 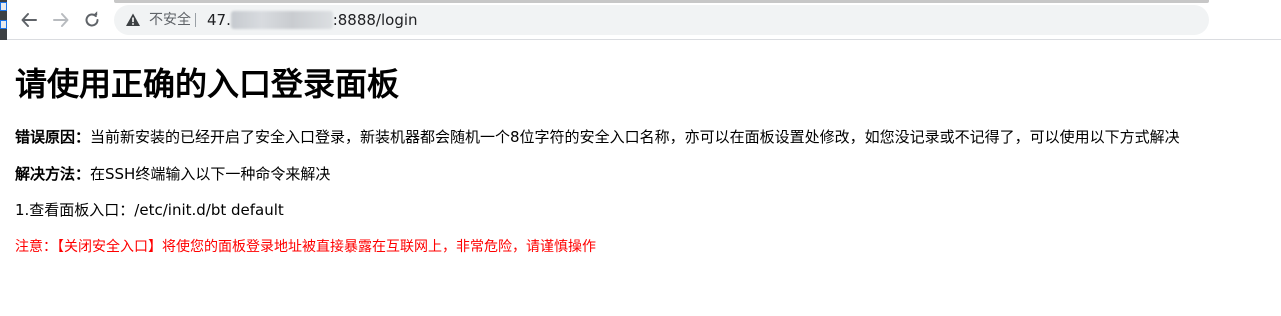 I want to click on page-title: 请使用正确的入口登录面板, so click(x=207, y=84).